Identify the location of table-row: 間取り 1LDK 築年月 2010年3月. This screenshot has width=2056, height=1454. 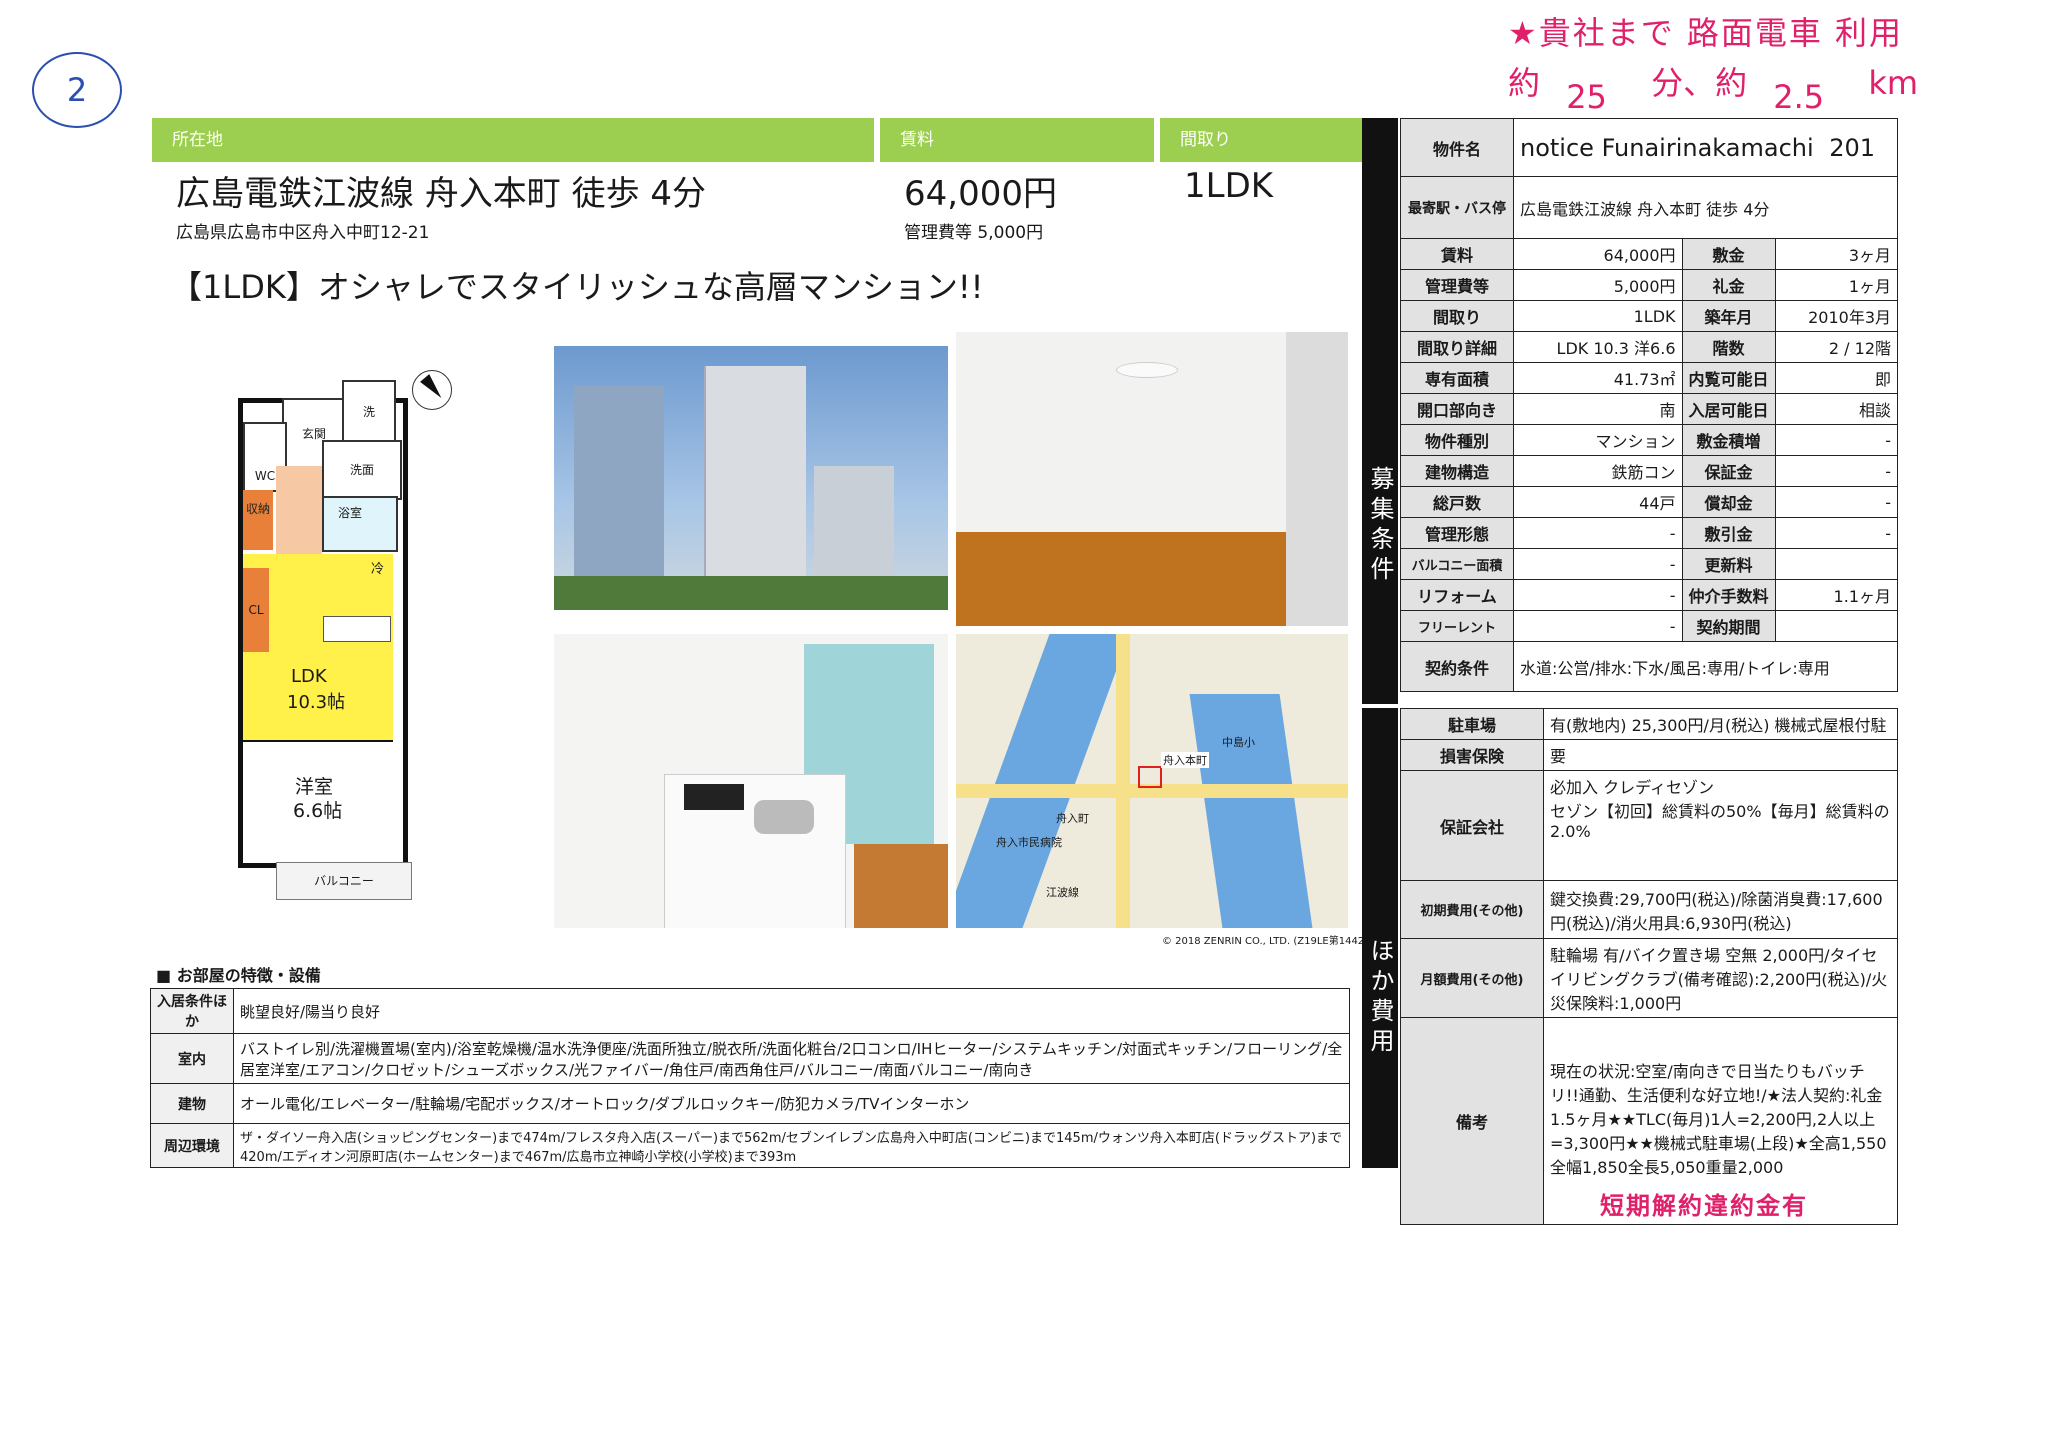
(1649, 316).